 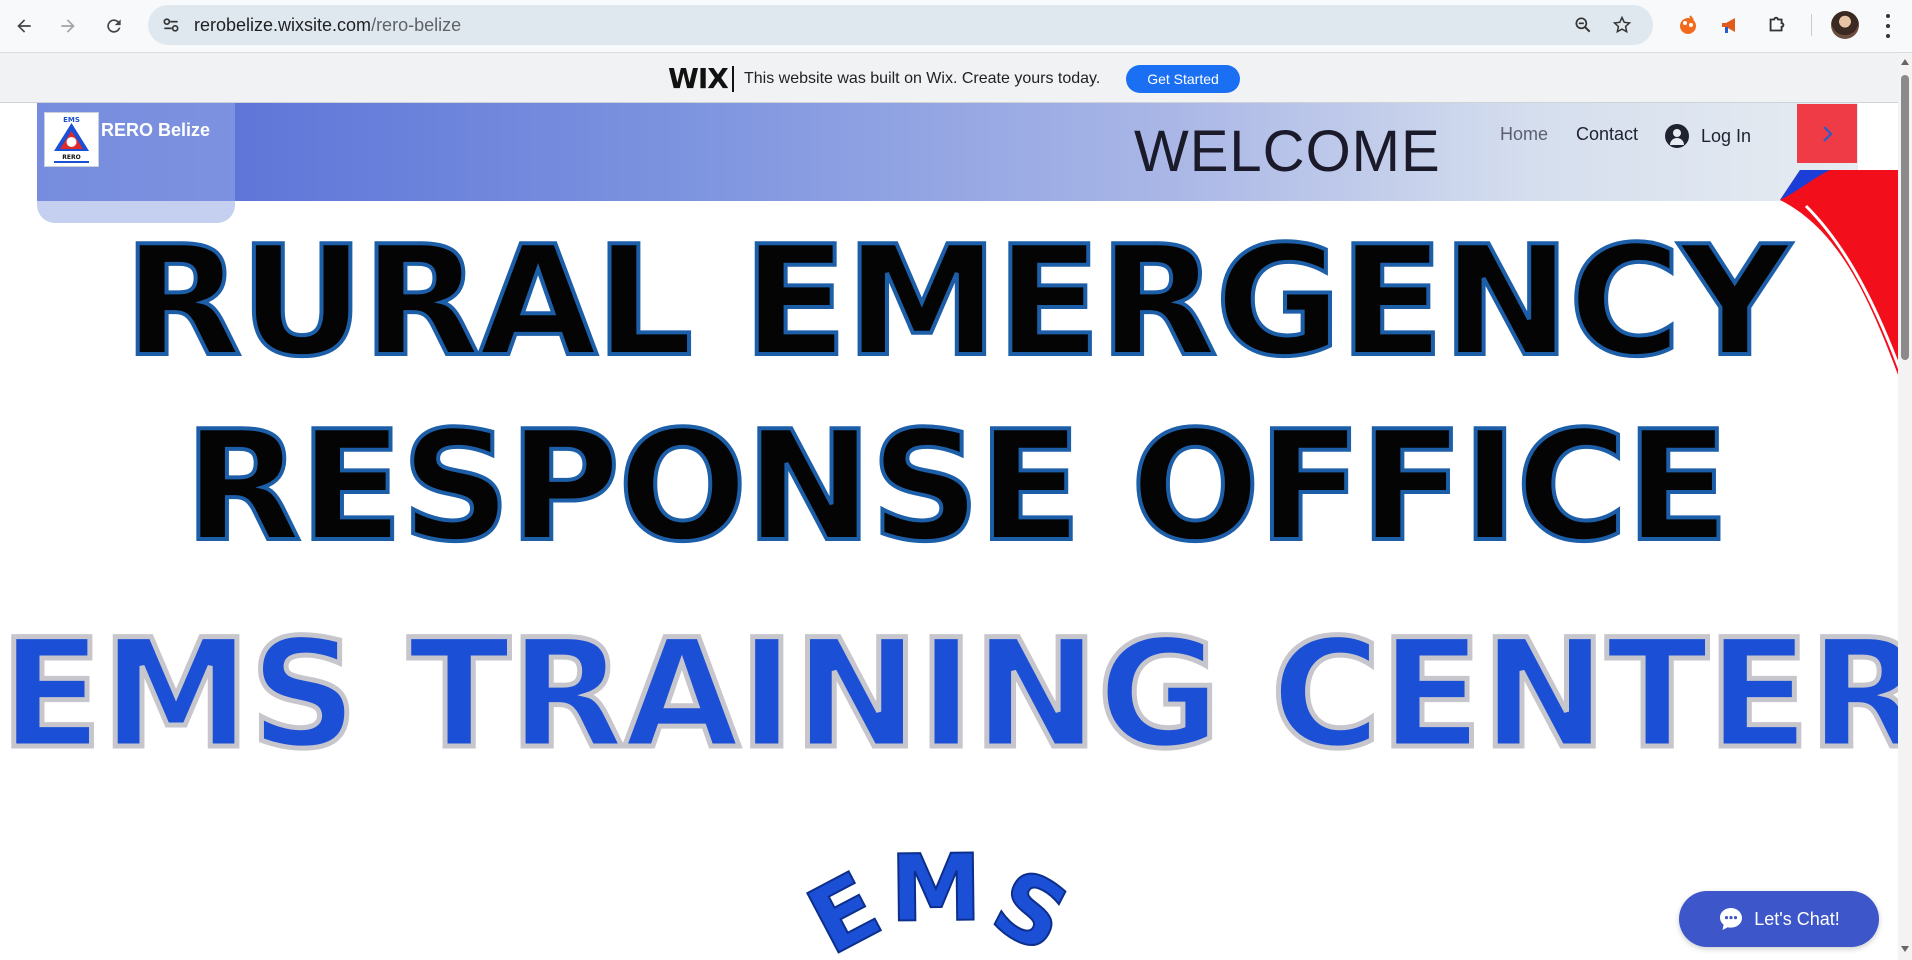 I want to click on extension-icon, so click(x=1688, y=25).